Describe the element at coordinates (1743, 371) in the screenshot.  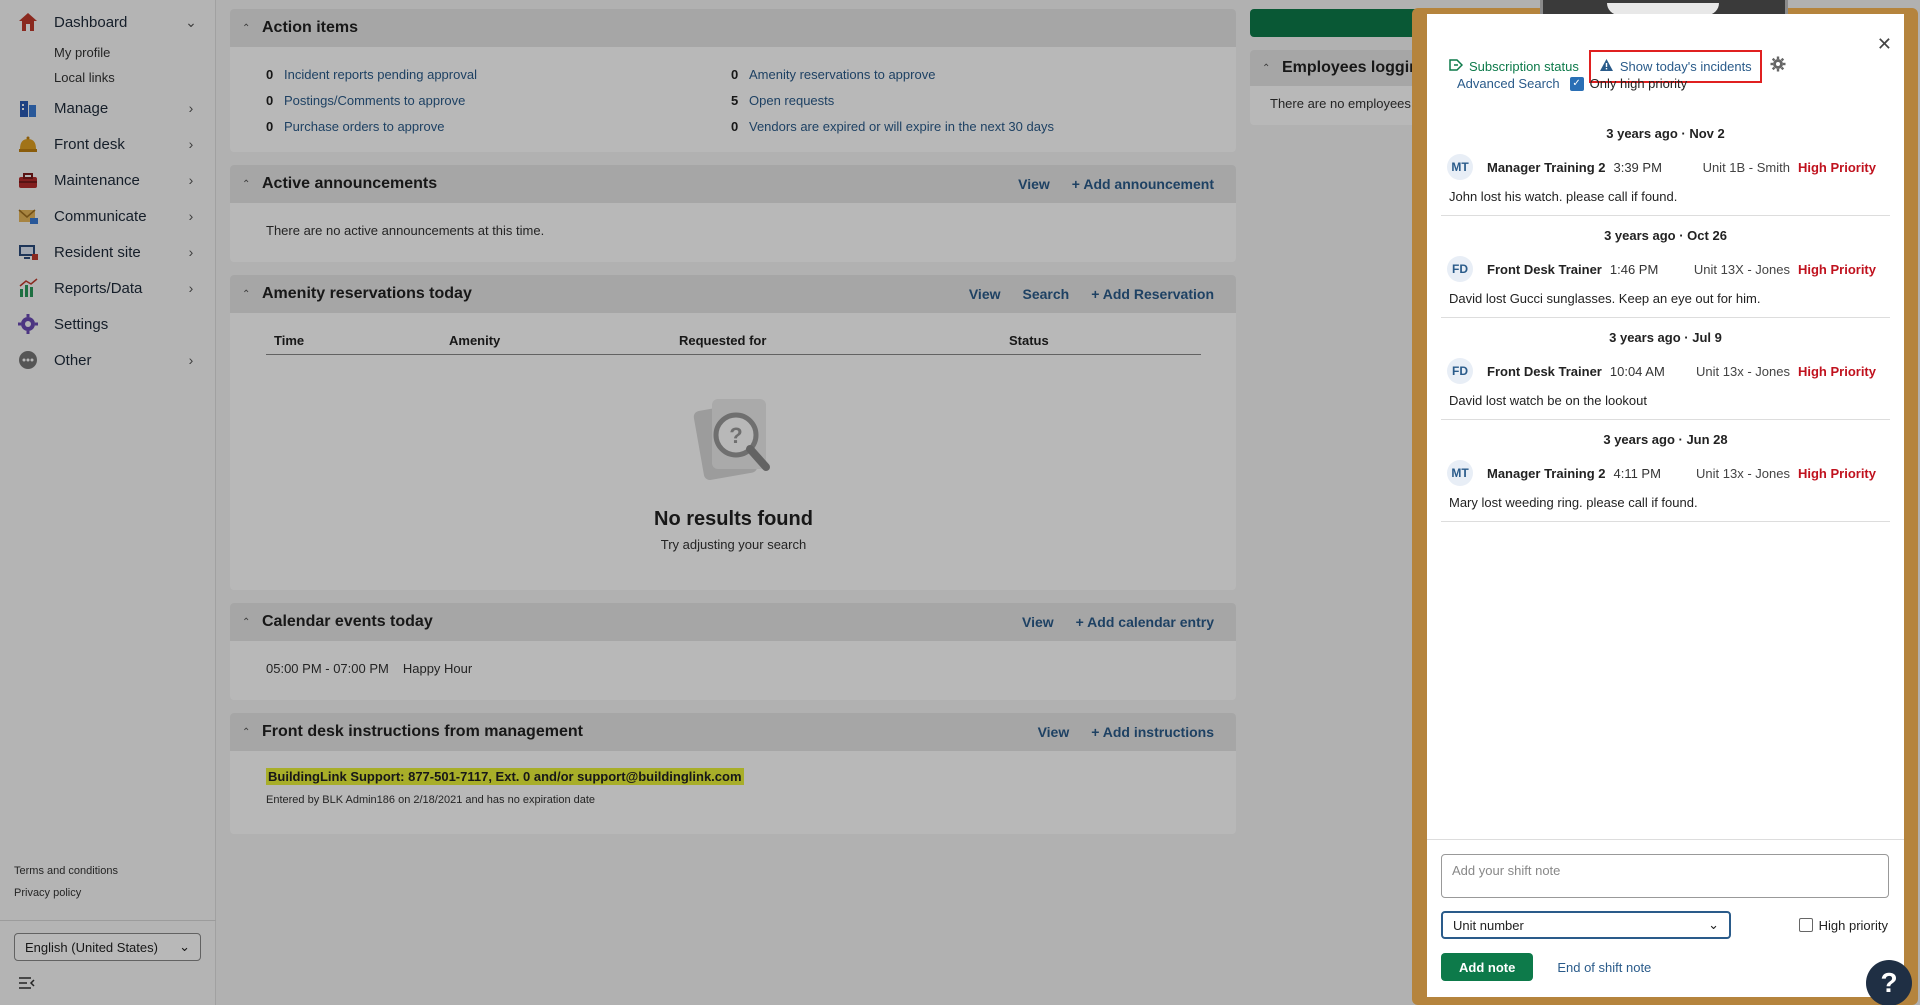
I see `note-unit: Unit 13x - Jones` at that location.